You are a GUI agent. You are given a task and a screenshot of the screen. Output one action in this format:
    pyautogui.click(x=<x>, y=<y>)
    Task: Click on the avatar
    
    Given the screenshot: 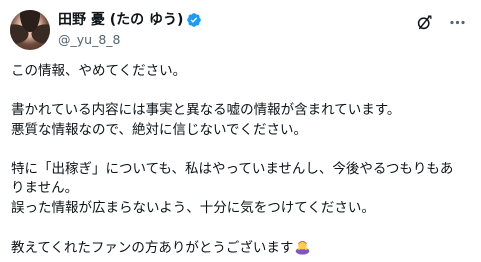 What is the action you would take?
    pyautogui.click(x=30, y=30)
    